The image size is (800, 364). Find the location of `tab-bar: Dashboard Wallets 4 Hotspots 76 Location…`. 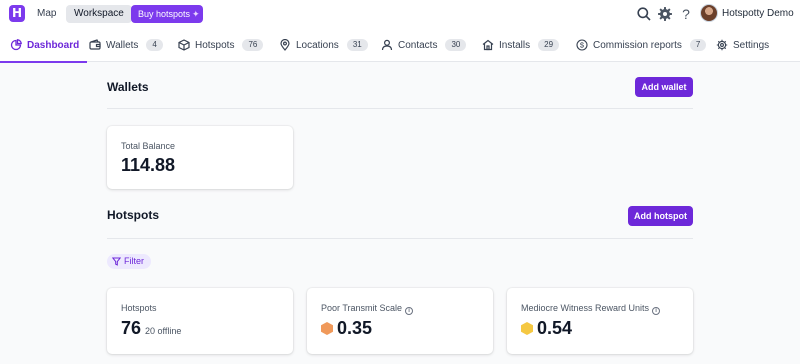

tab-bar: Dashboard Wallets 4 Hotspots 76 Location… is located at coordinates (400, 45).